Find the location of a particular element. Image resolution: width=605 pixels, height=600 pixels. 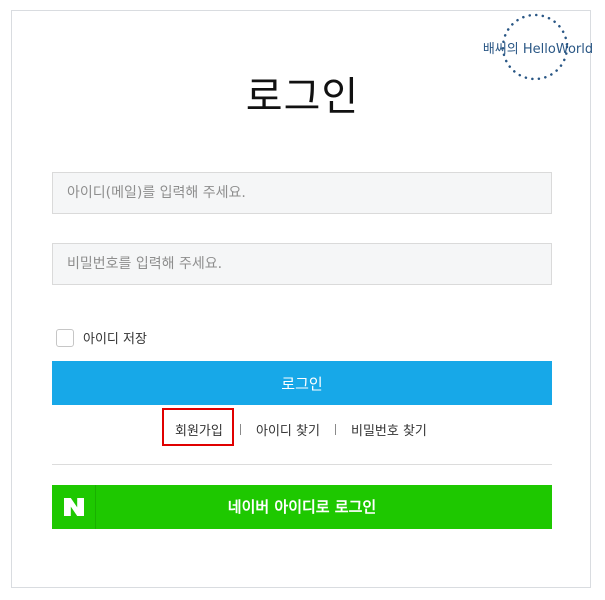

account-links: 회원가입 아이디 찾기 비밀번호 찾기 is located at coordinates (302, 429).